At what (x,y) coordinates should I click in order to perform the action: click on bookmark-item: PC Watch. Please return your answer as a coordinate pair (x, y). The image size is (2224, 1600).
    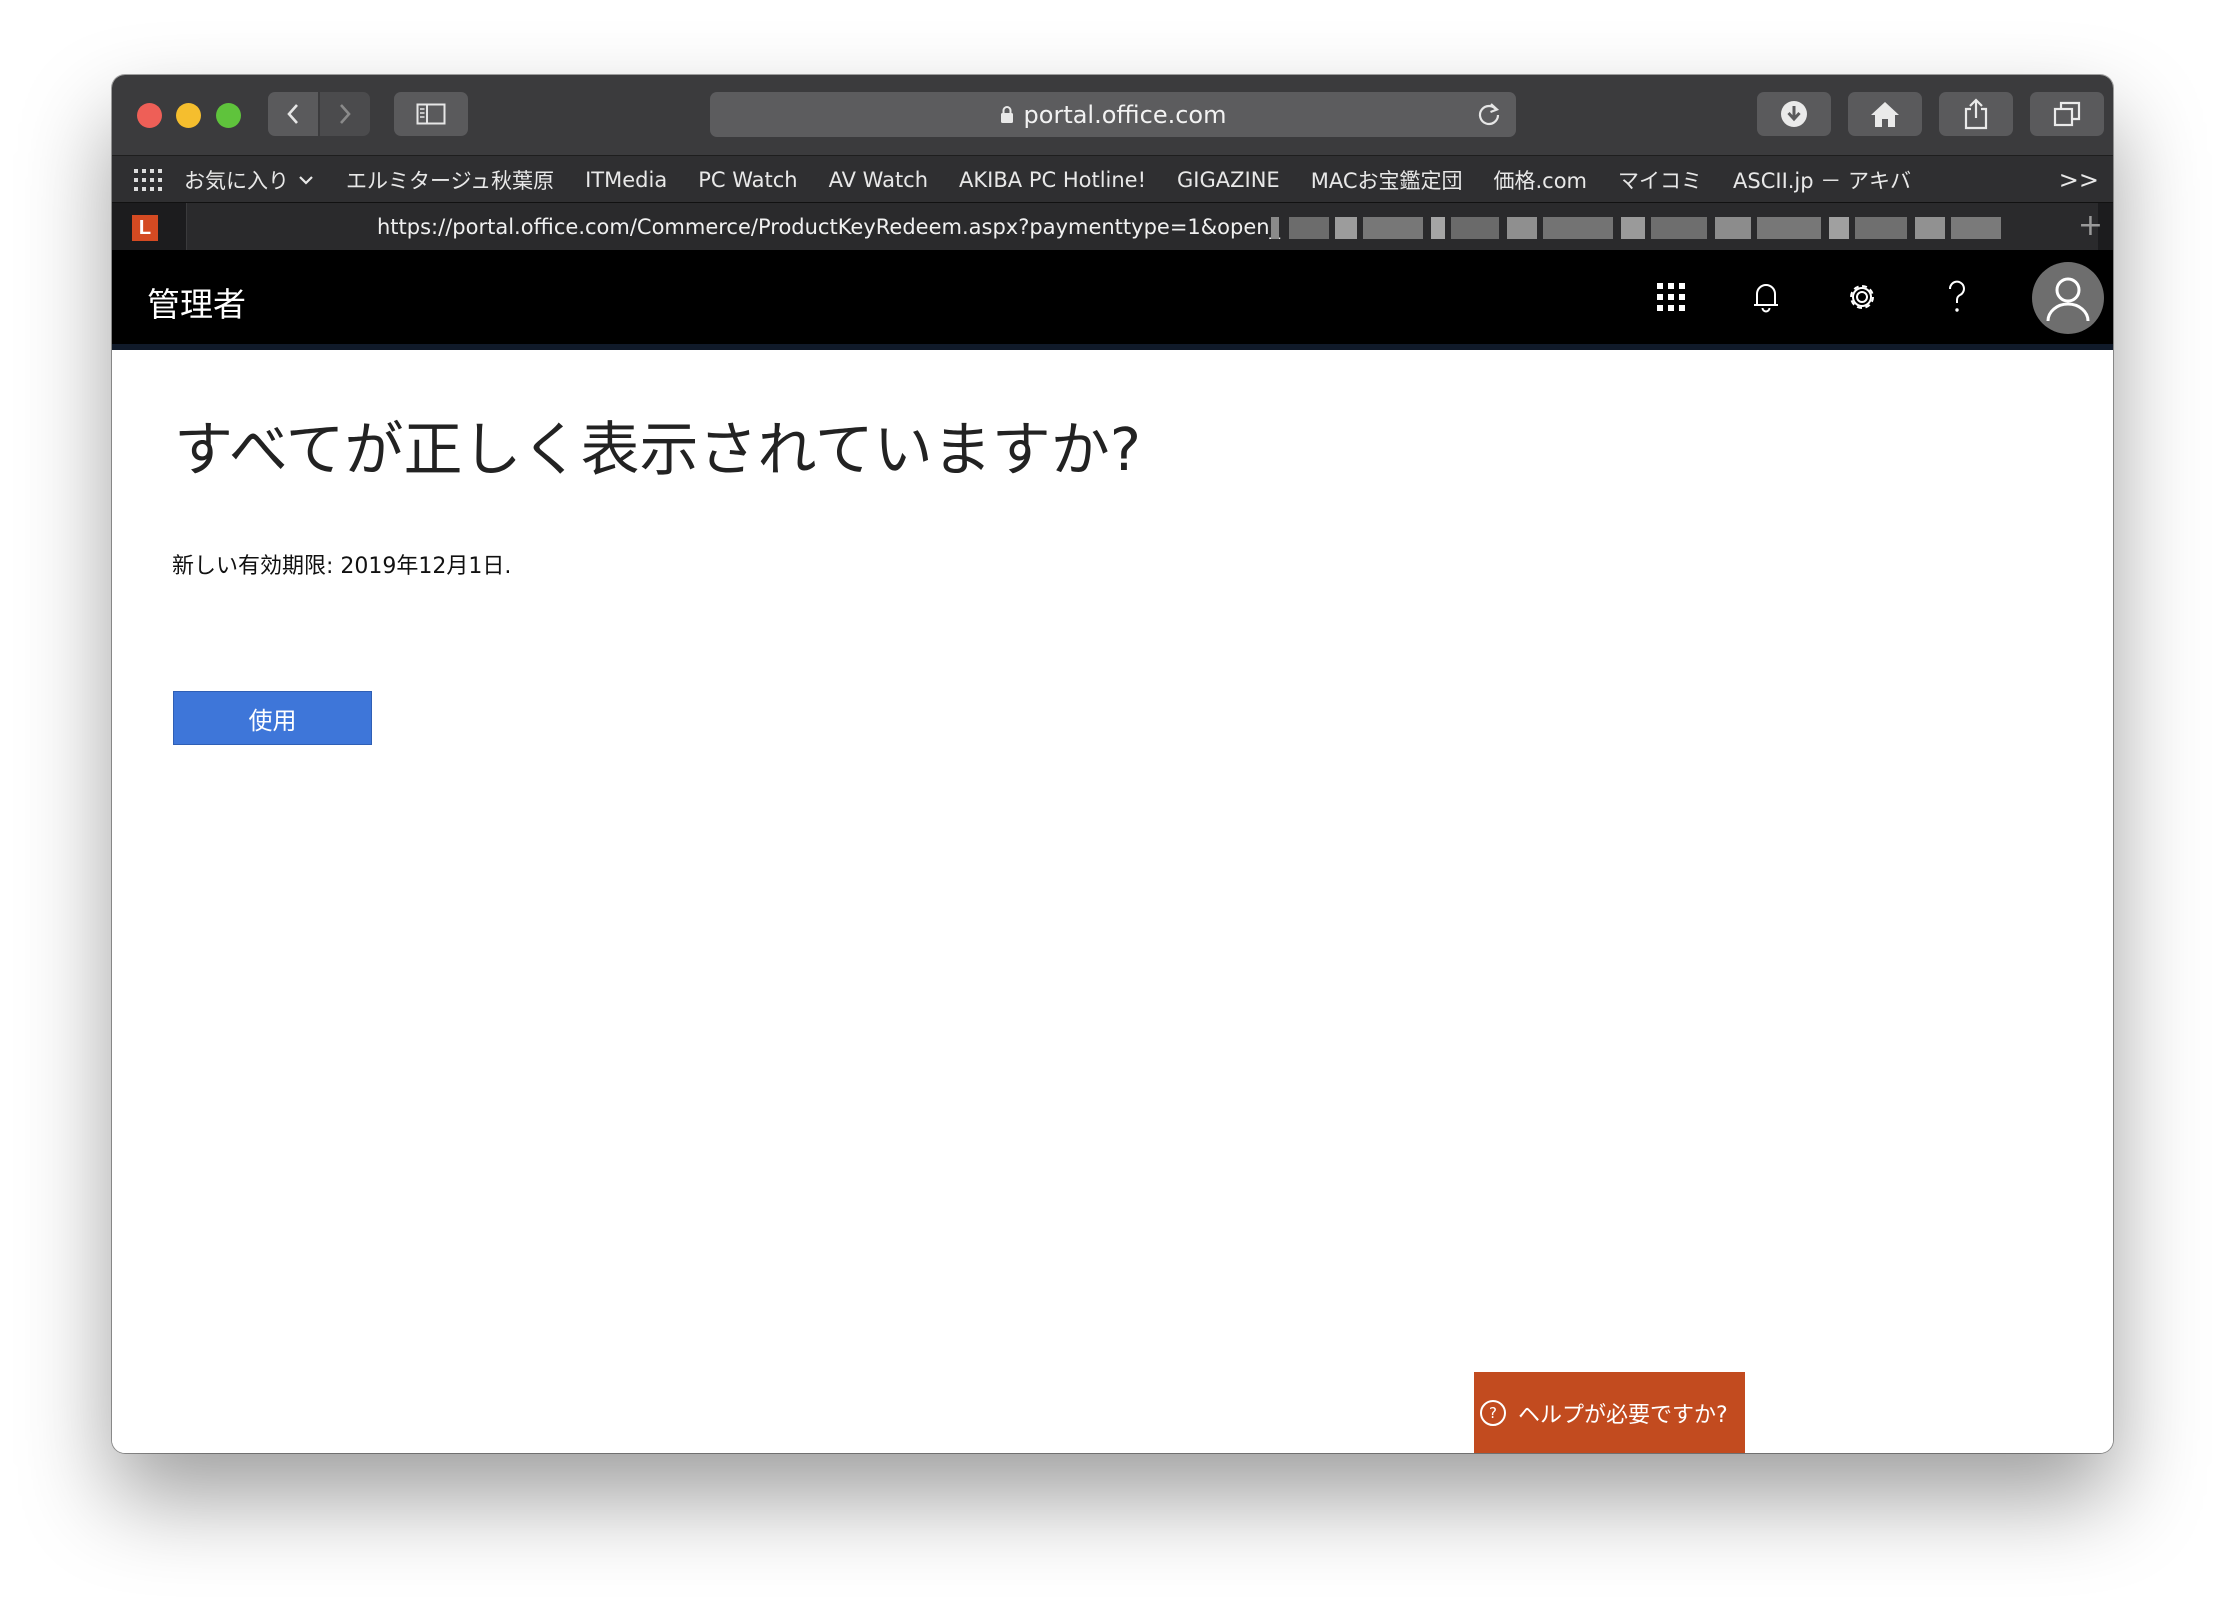
    Looking at the image, I should click on (747, 180).